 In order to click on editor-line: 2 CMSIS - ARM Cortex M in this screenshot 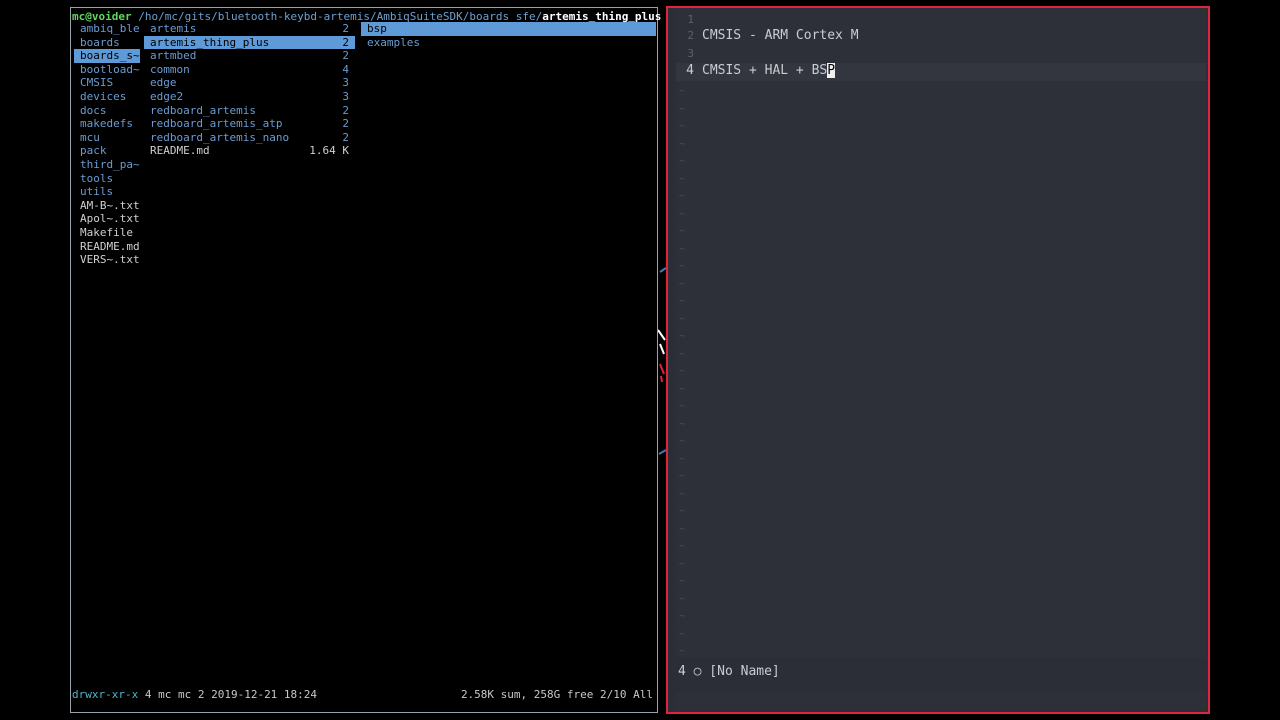, I will do `click(767, 37)`.